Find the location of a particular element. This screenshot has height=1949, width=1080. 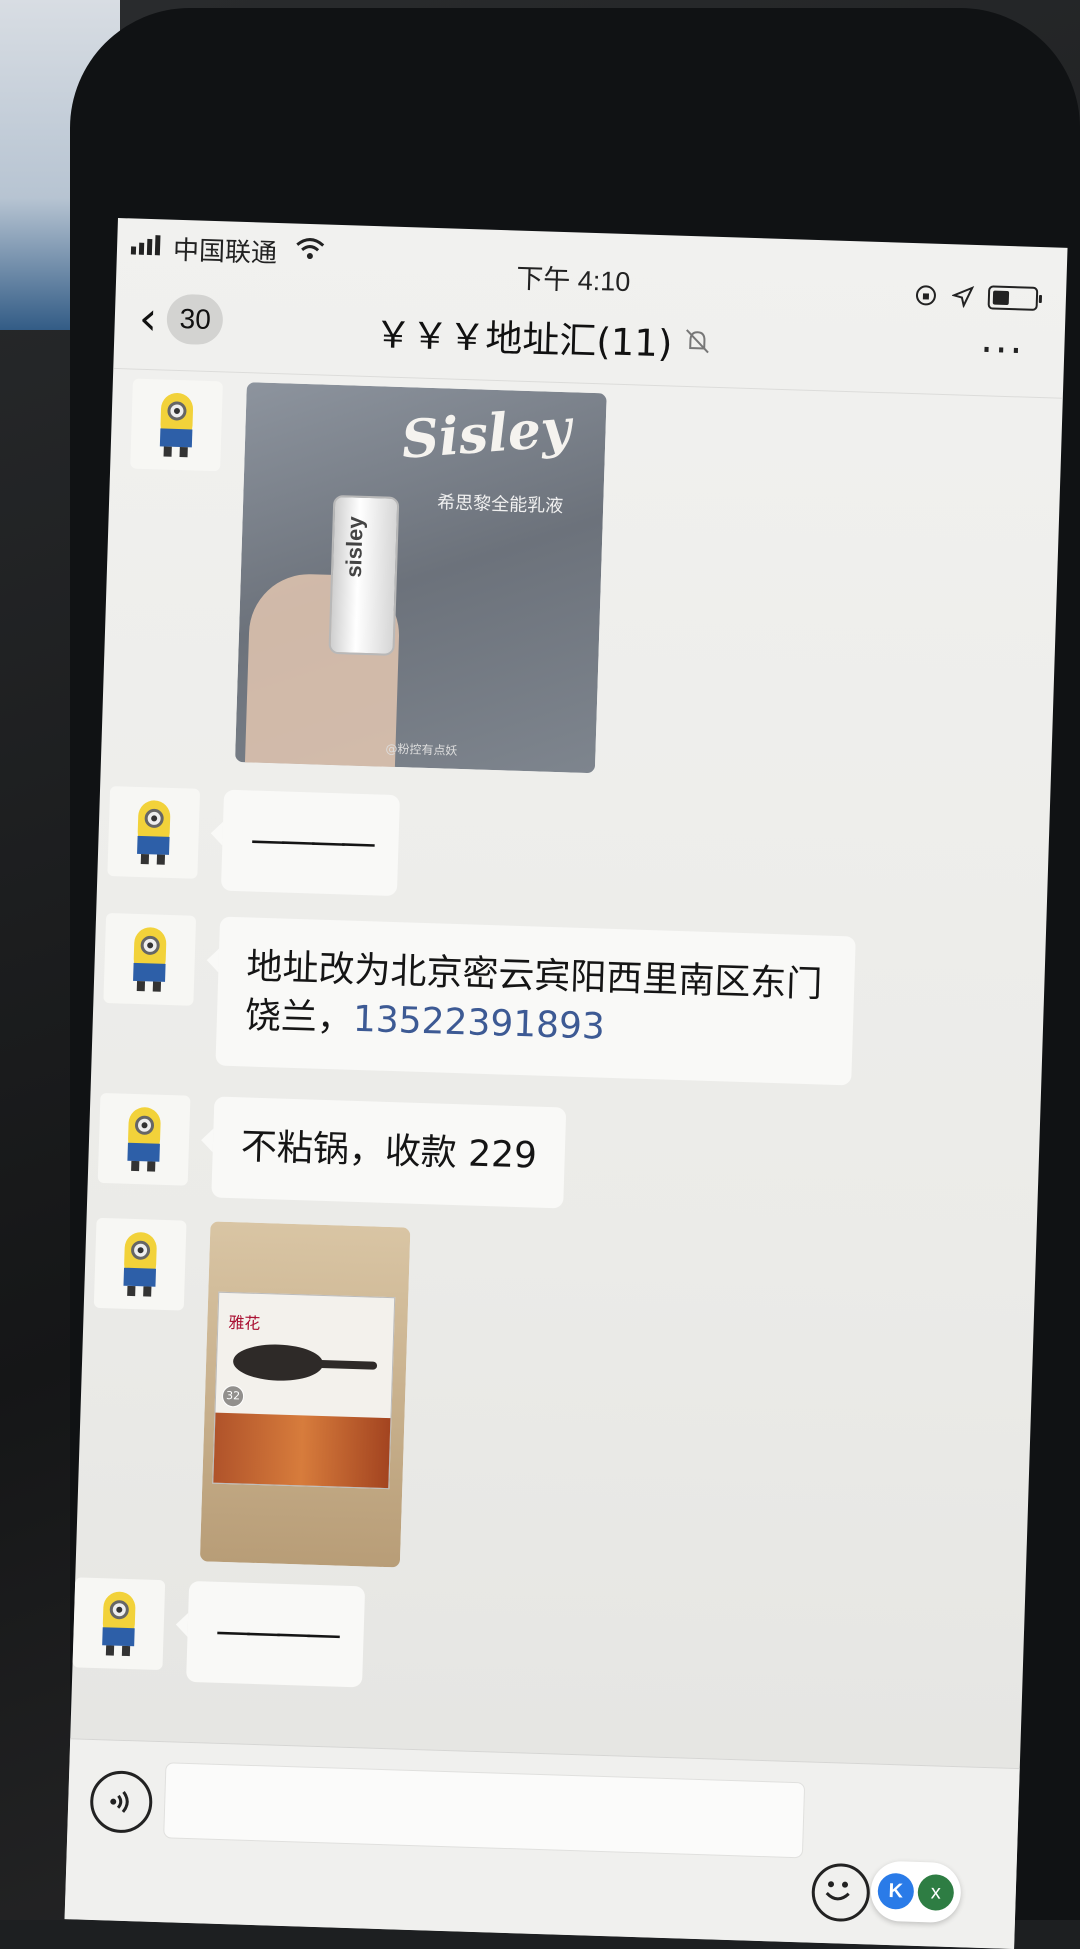

image-message: 雅花 32 is located at coordinates (305, 1394).